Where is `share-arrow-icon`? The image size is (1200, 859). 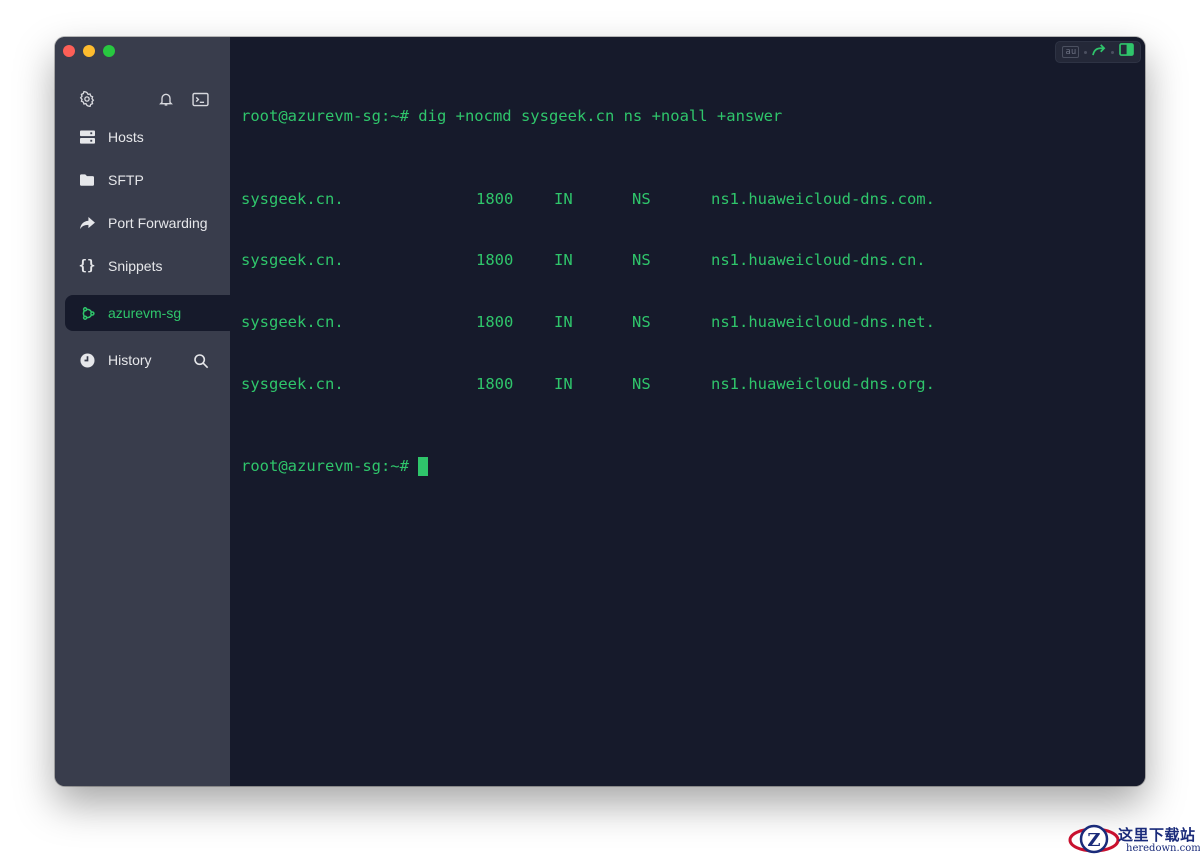
share-arrow-icon is located at coordinates (1099, 52).